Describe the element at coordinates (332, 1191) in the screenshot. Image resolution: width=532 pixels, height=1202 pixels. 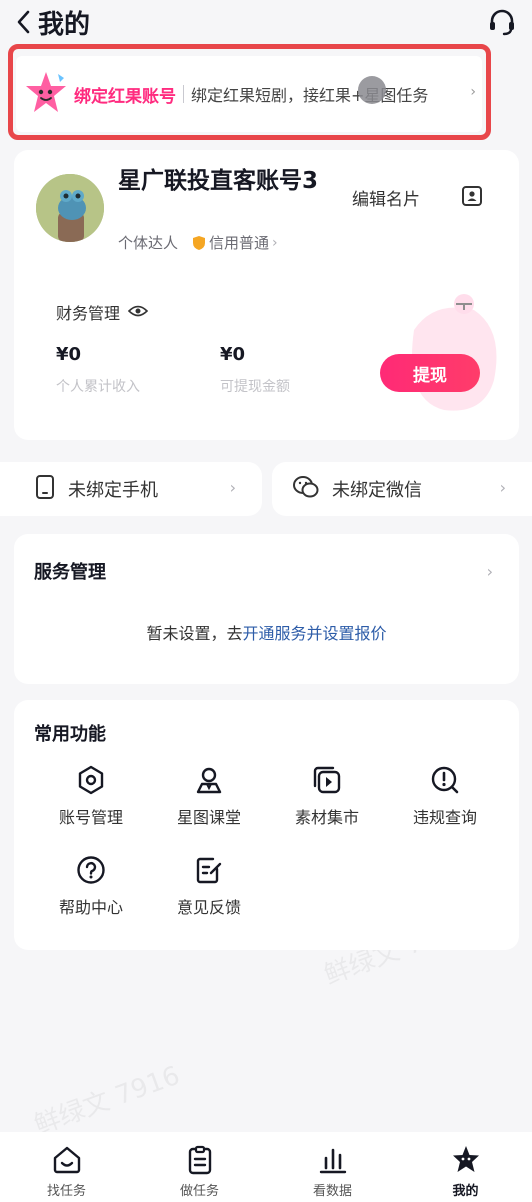
I see `tab-label: 看数据` at that location.